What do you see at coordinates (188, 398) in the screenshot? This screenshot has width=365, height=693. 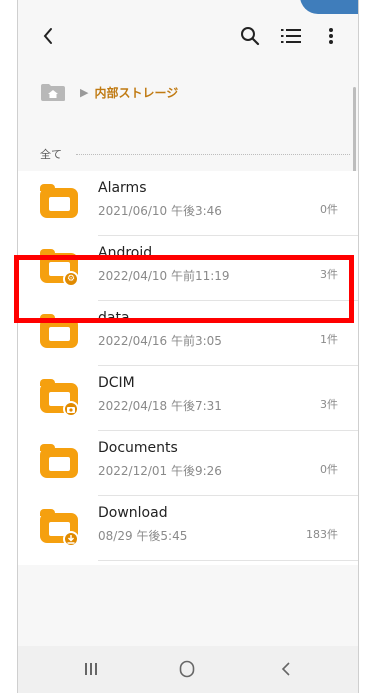 I see `list-item-dcim: DCIM 2022/04/18 午後7:31 3件` at bounding box center [188, 398].